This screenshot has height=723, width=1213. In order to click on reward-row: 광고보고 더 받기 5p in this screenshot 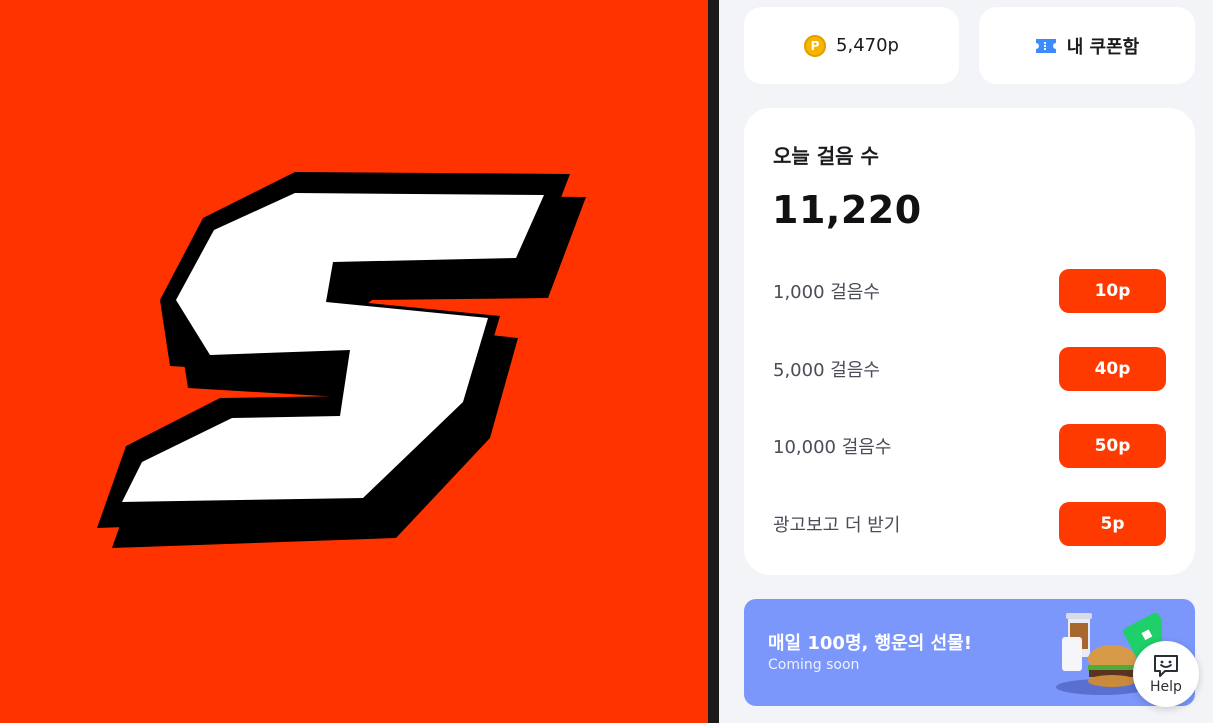, I will do `click(969, 524)`.